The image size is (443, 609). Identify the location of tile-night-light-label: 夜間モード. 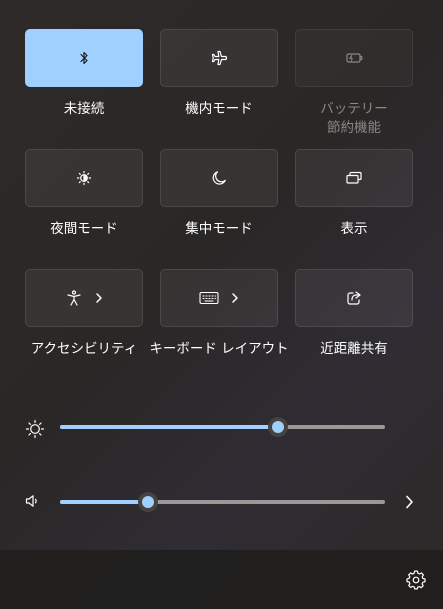
(84, 229).